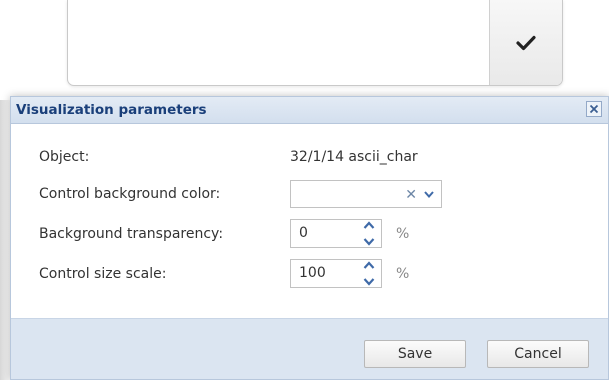 Image resolution: width=609 pixels, height=380 pixels. What do you see at coordinates (411, 195) in the screenshot?
I see `clear-x-icon: ✕` at bounding box center [411, 195].